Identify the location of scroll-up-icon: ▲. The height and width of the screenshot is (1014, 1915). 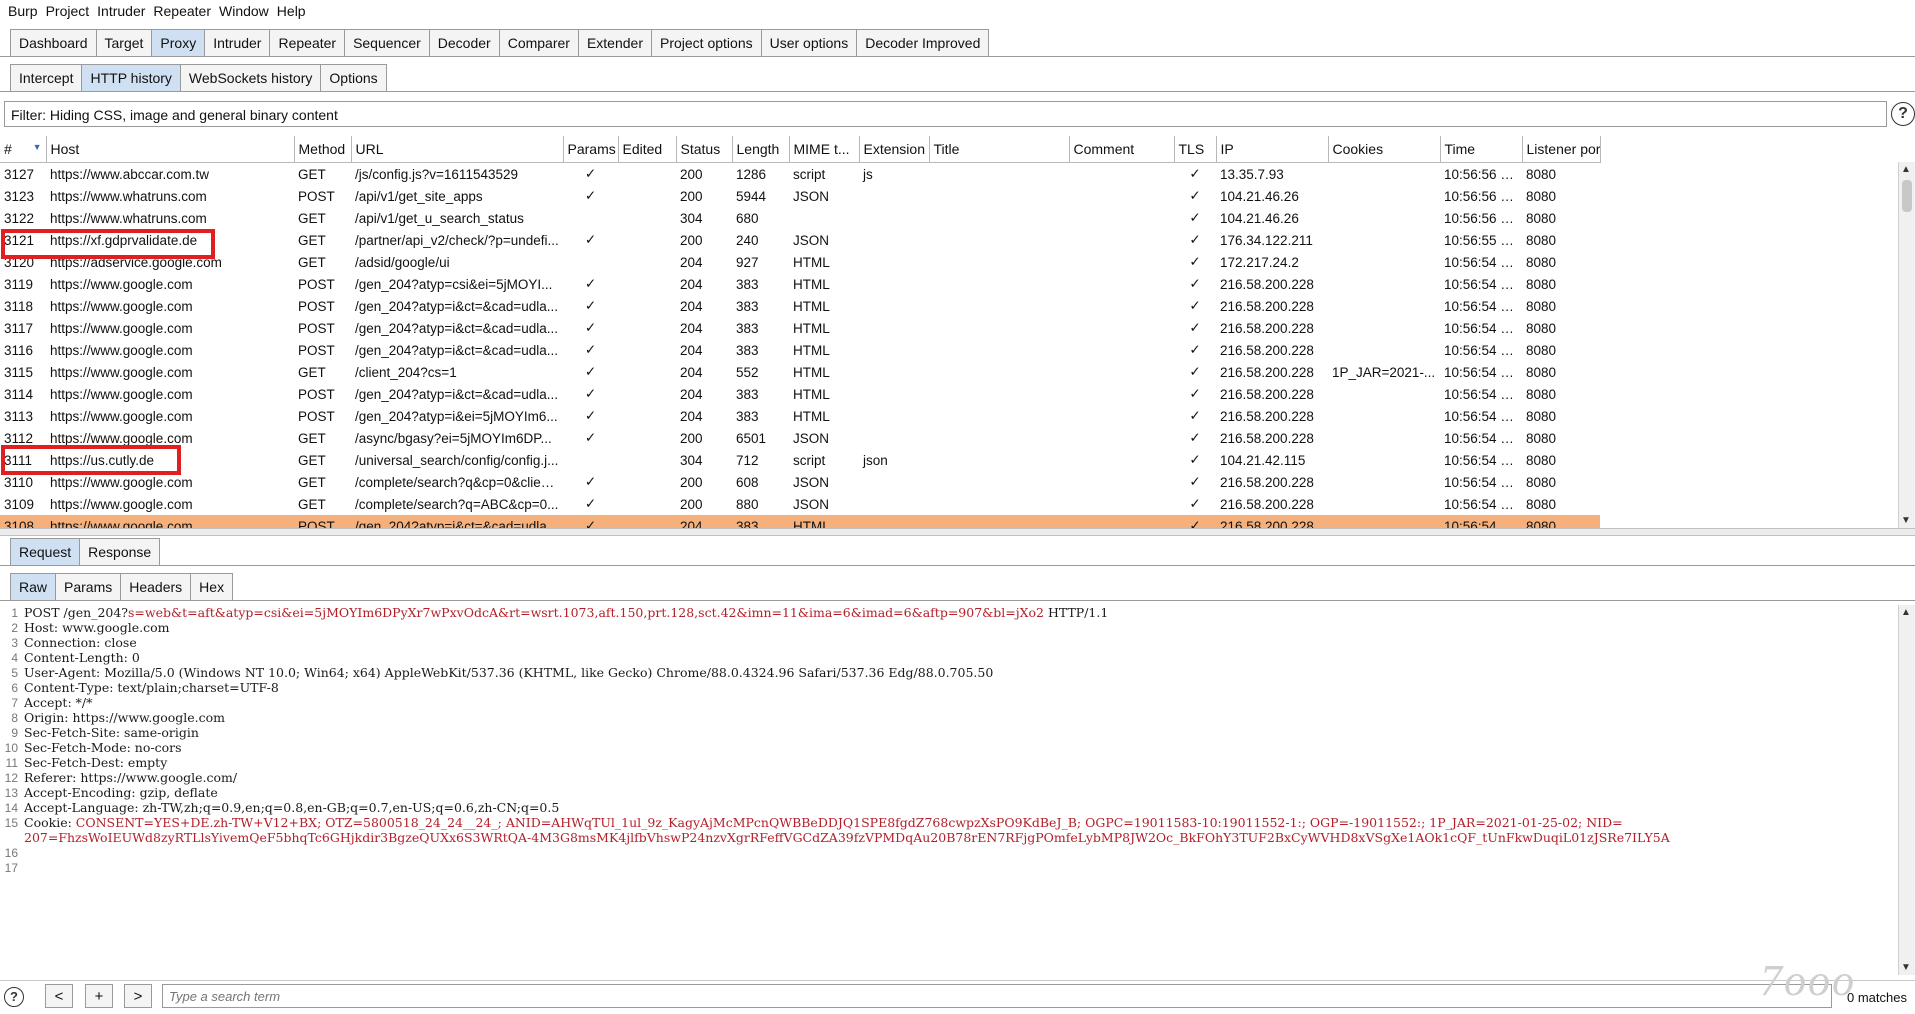
(1906, 169).